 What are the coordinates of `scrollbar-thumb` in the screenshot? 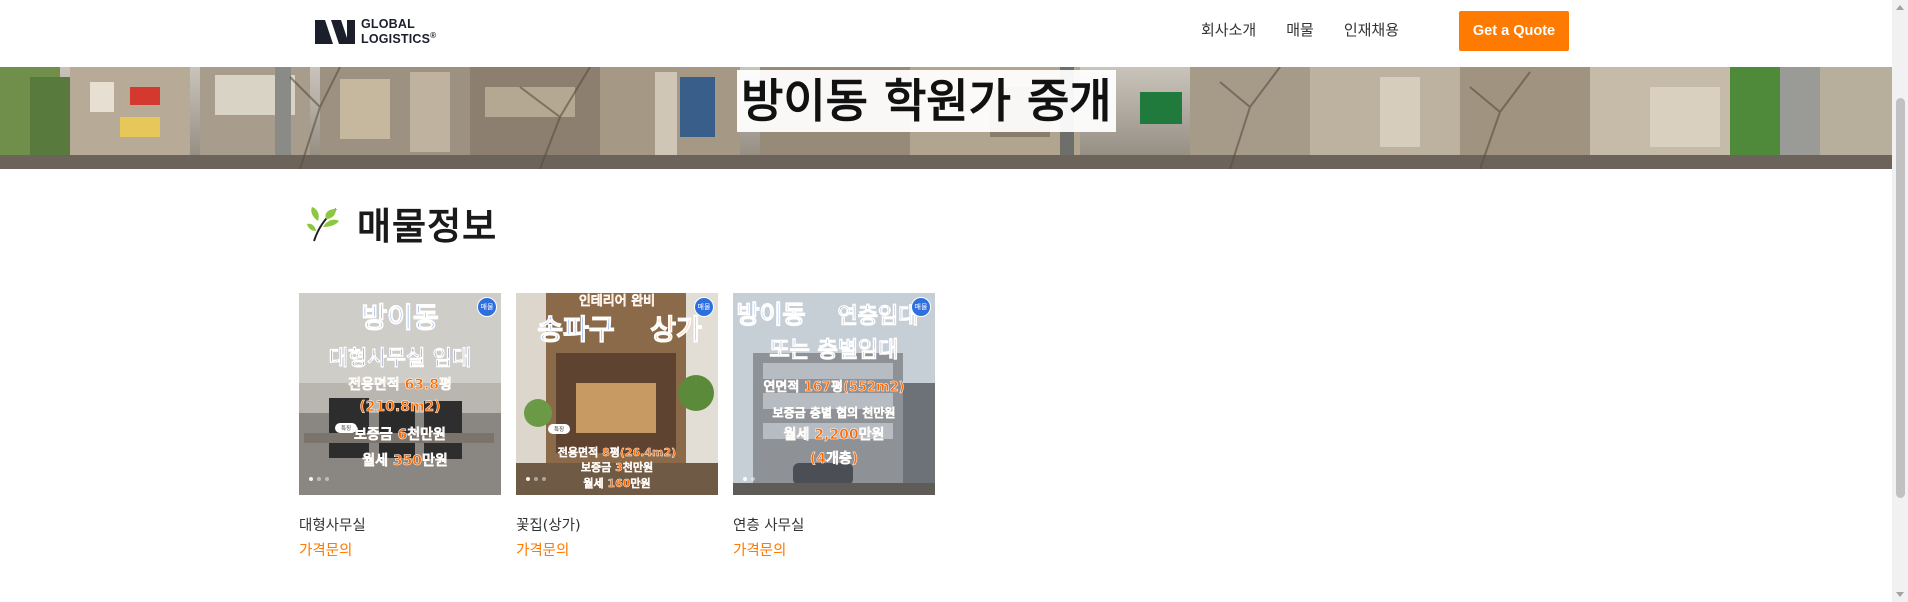 It's located at (1900, 298).